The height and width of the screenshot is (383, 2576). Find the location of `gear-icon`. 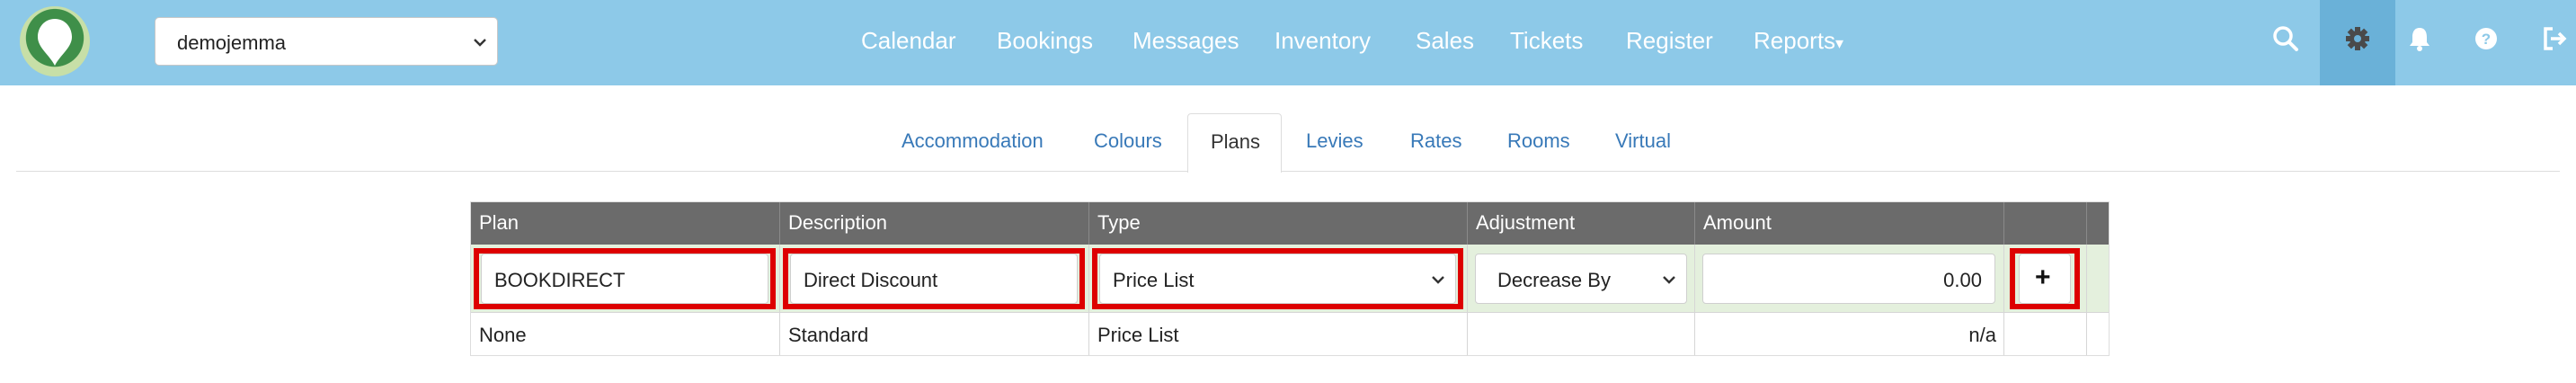

gear-icon is located at coordinates (2357, 38).